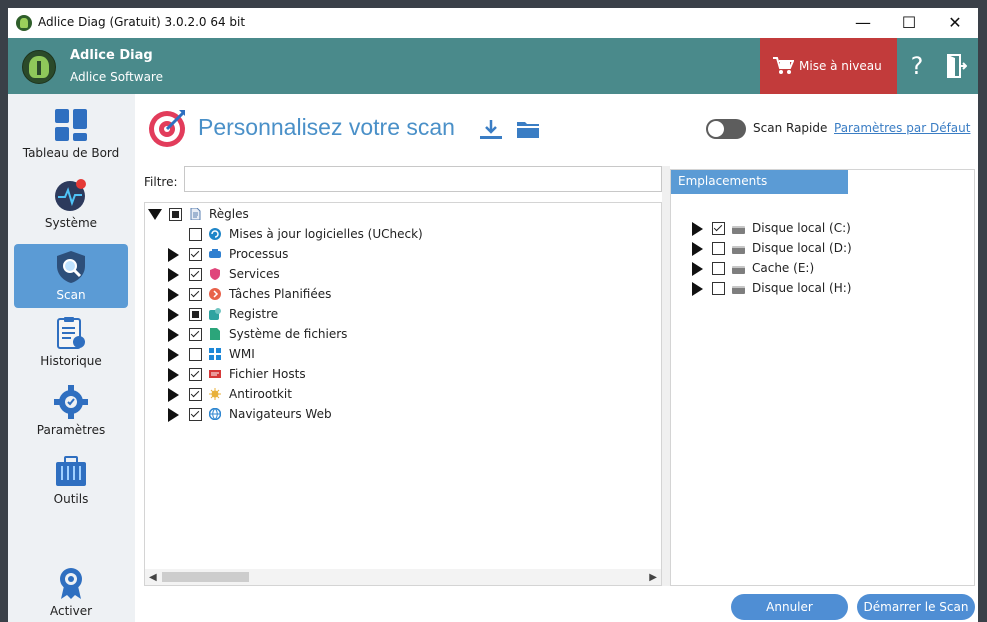 The height and width of the screenshot is (622, 987). Describe the element at coordinates (955, 23) in the screenshot. I see `close-button: ✕` at that location.